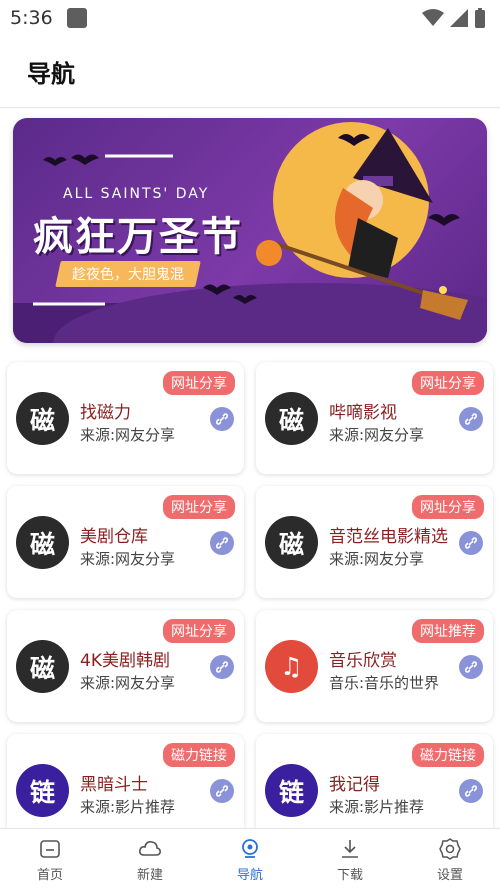 The width and height of the screenshot is (500, 888). Describe the element at coordinates (49, 875) in the screenshot. I see `nav-home-label: 首页` at that location.